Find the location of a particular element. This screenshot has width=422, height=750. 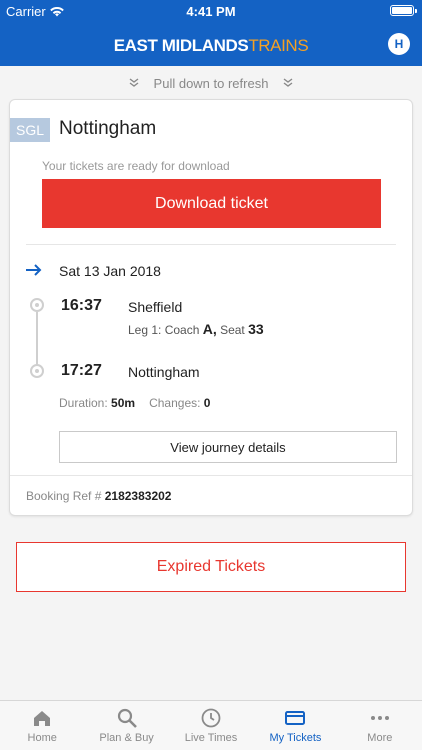

arrival-stop-icon is located at coordinates (37, 371).